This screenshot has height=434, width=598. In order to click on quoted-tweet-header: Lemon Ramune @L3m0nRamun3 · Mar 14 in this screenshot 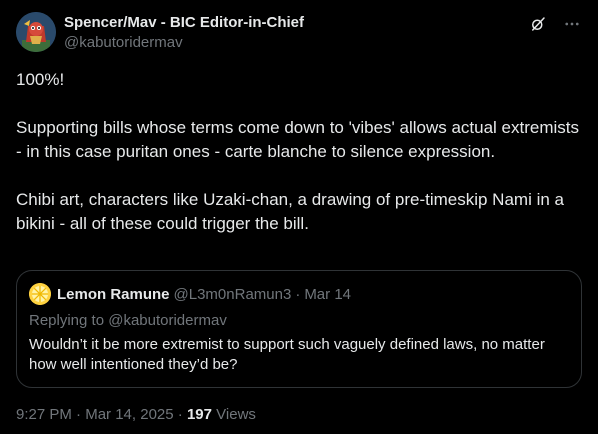, I will do `click(190, 294)`.